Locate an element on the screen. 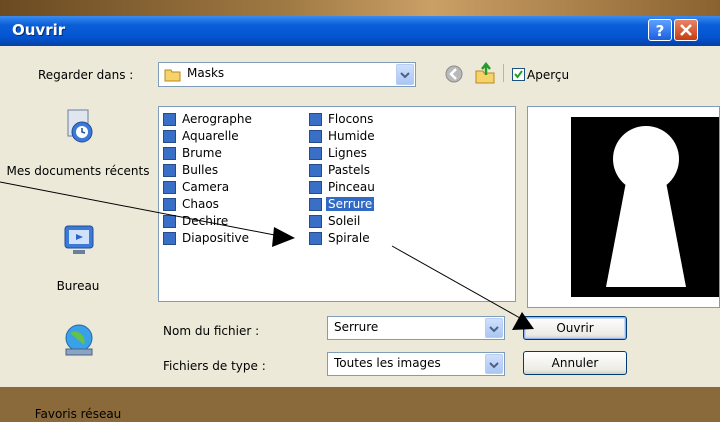  close-icon is located at coordinates (686, 30).